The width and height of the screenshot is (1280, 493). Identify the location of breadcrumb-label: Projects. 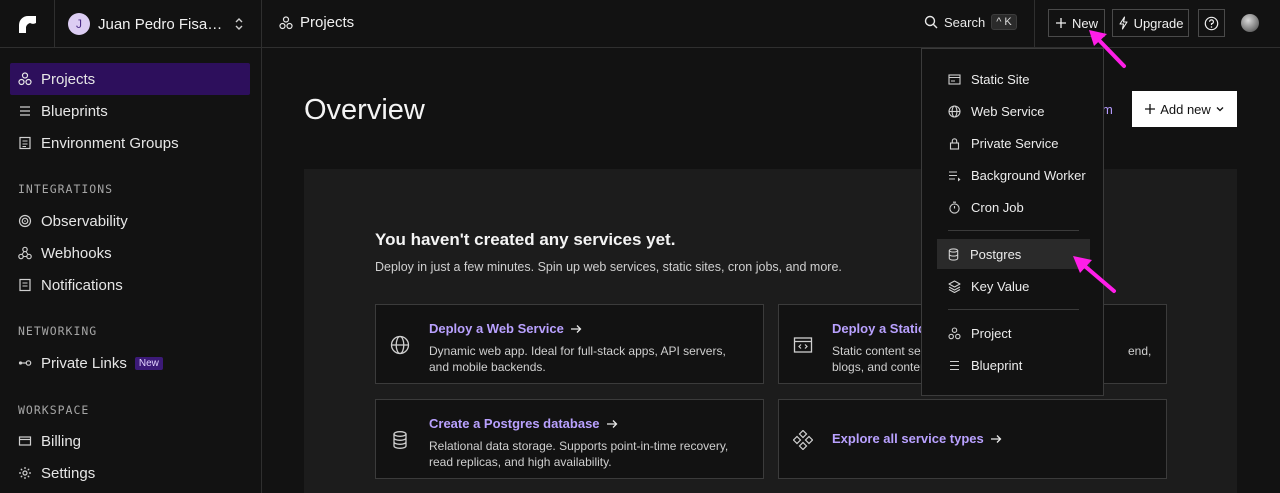
(327, 22).